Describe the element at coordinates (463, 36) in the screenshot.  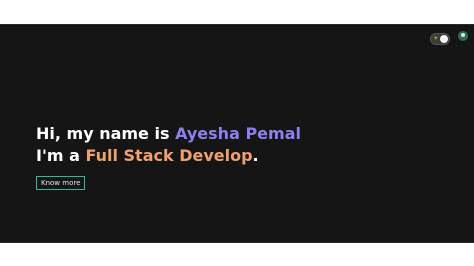
I see `avatar-icon` at that location.